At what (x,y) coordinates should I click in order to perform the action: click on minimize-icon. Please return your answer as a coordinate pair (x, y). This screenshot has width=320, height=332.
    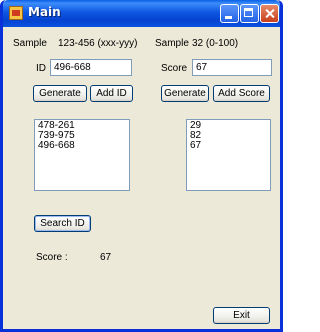
    Looking at the image, I should click on (229, 13).